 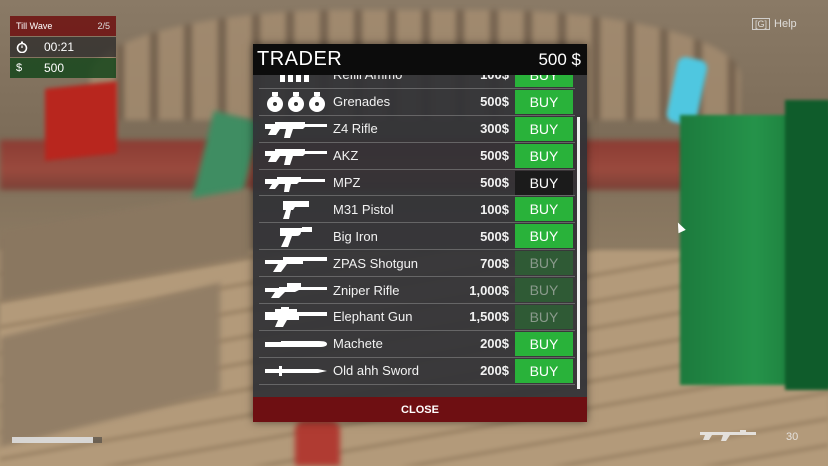 What do you see at coordinates (296, 290) in the screenshot?
I see `sniper-icon` at bounding box center [296, 290].